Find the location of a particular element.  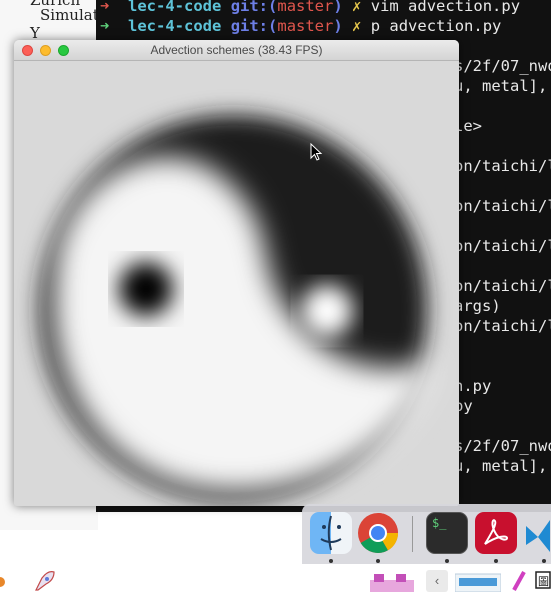

yin-yang-dark-dot is located at coordinates (146, 289).